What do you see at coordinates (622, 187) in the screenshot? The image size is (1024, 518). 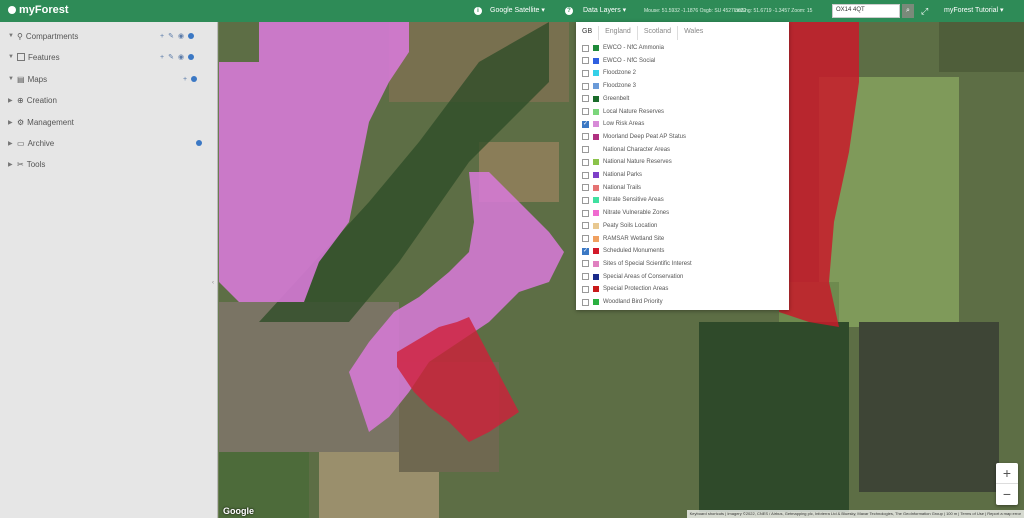 I see `layer-label: National Trails` at bounding box center [622, 187].